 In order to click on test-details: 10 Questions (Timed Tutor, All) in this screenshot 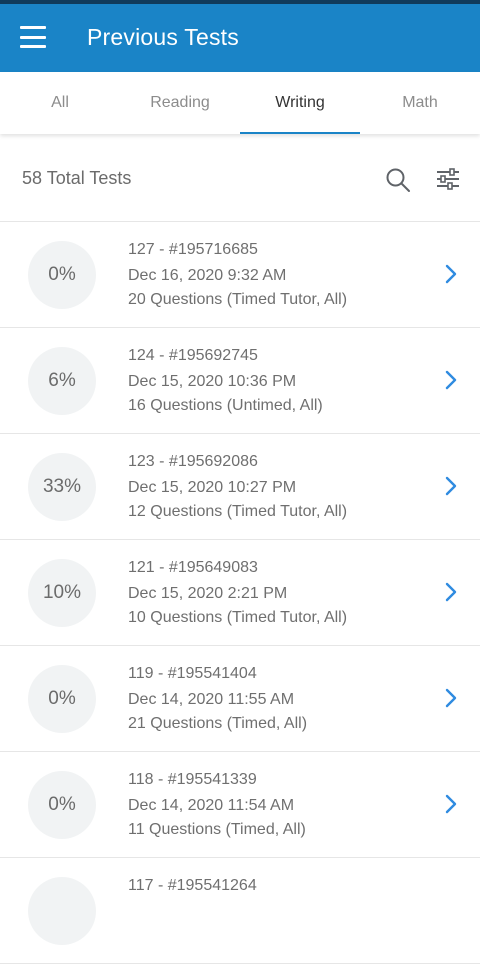, I will do `click(238, 617)`.